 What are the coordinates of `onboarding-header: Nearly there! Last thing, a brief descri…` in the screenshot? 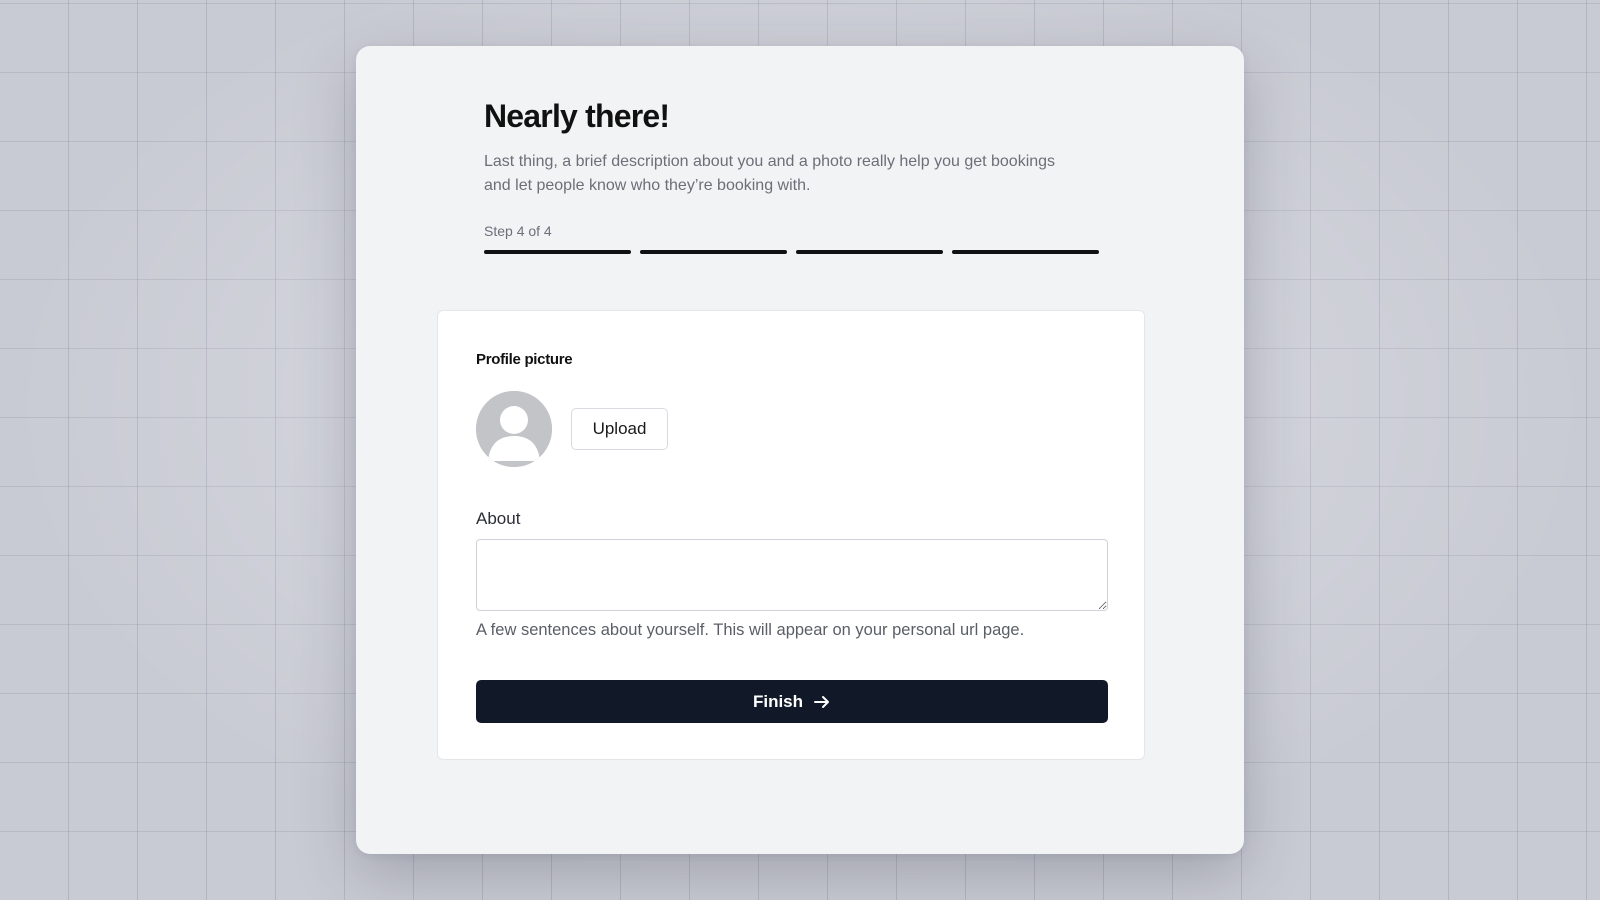 It's located at (794, 175).